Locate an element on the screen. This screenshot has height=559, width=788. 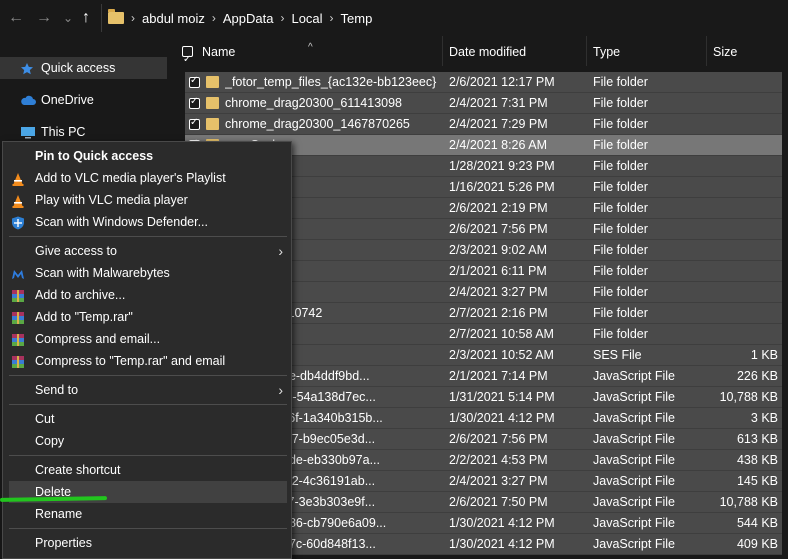
up-button: ↑ is located at coordinates (86, 18).